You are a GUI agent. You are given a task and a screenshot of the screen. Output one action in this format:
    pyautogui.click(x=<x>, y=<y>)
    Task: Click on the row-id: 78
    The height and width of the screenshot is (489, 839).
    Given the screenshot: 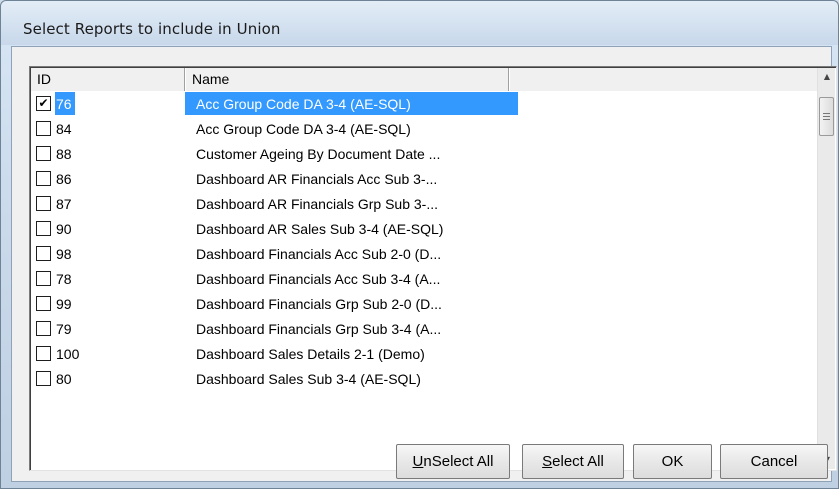 What is the action you would take?
    pyautogui.click(x=64, y=279)
    